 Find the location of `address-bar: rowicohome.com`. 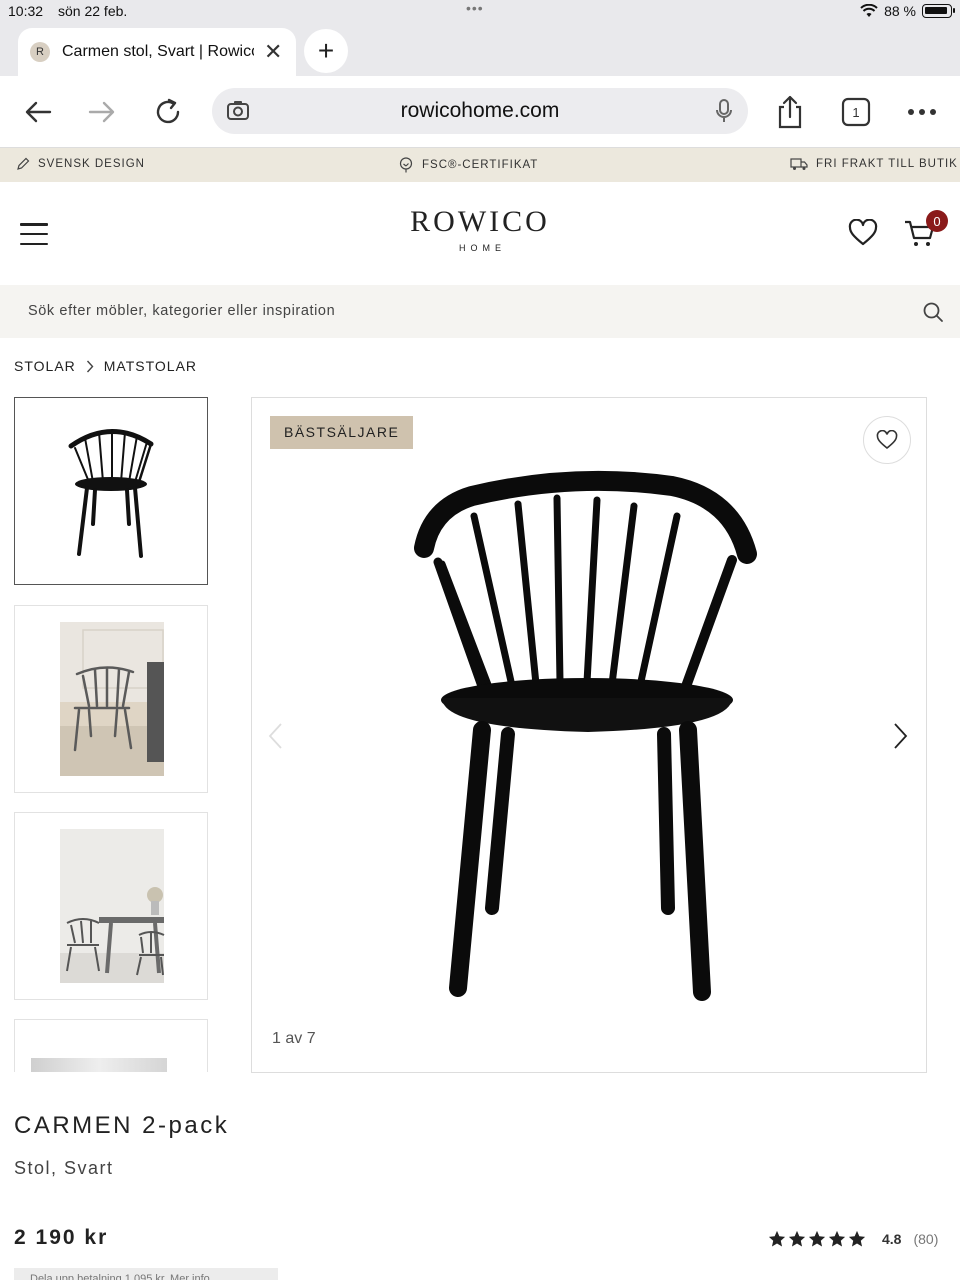

address-bar: rowicohome.com is located at coordinates (480, 111).